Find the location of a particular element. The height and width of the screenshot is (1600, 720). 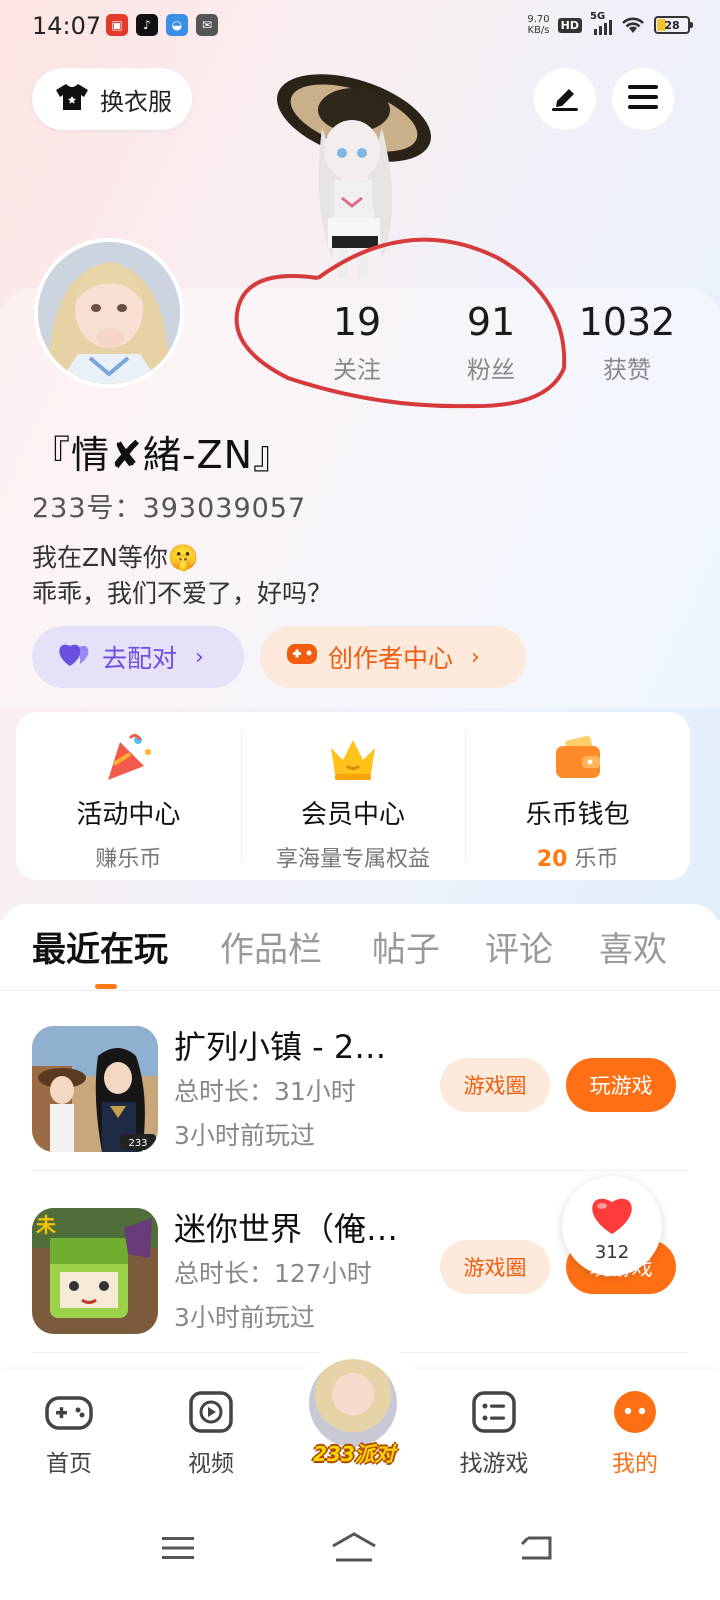

gamepad-icon is located at coordinates (69, 1412).